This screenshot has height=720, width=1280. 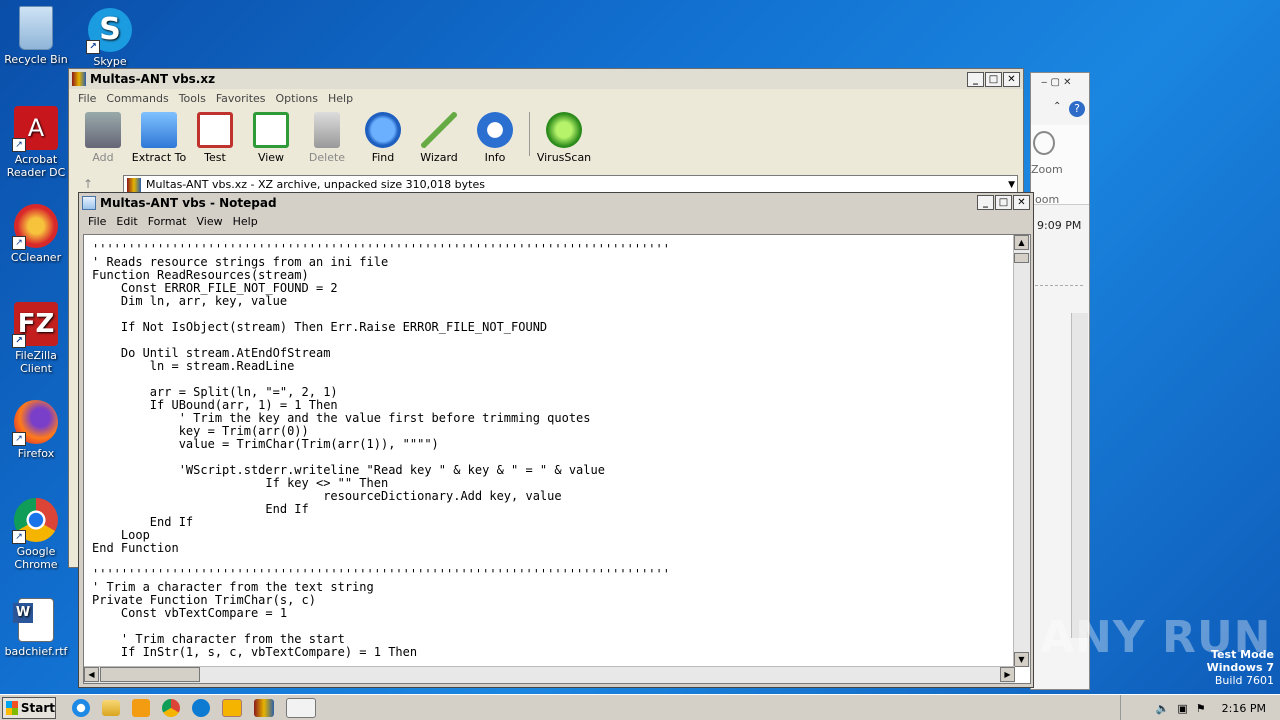 I want to click on zoom-label-2: oom, so click(x=1047, y=199).